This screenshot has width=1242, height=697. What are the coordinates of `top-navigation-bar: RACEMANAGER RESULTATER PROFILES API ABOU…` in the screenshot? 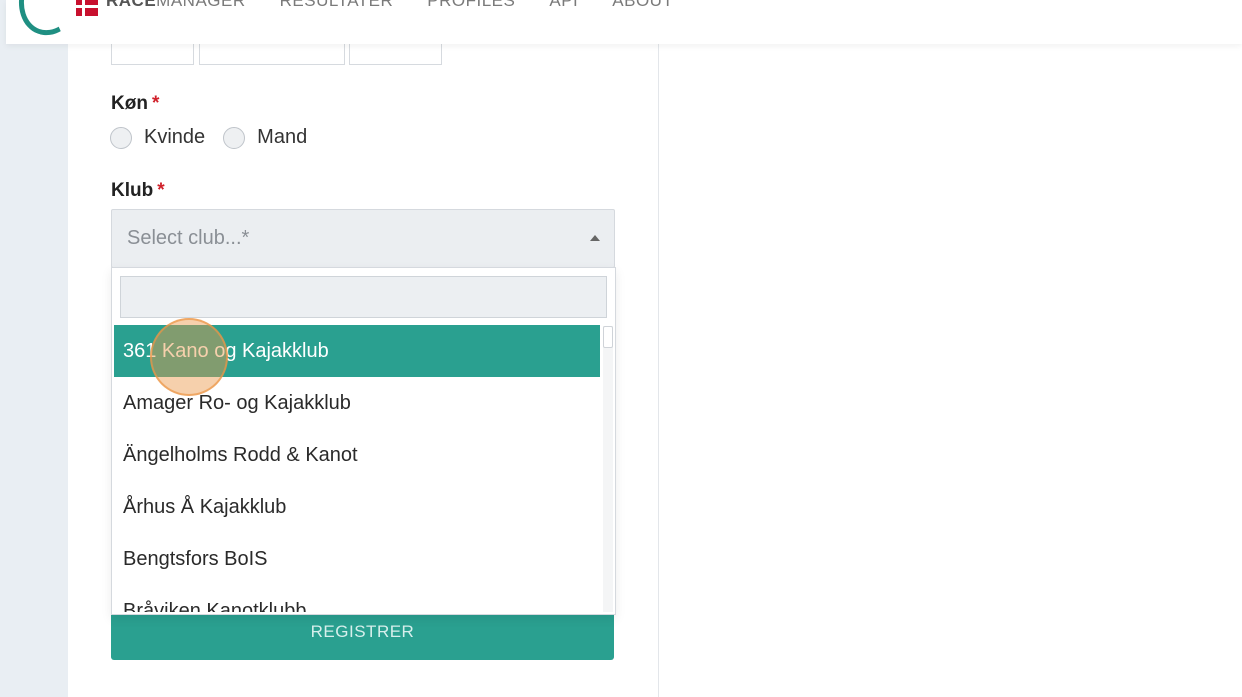 It's located at (624, 22).